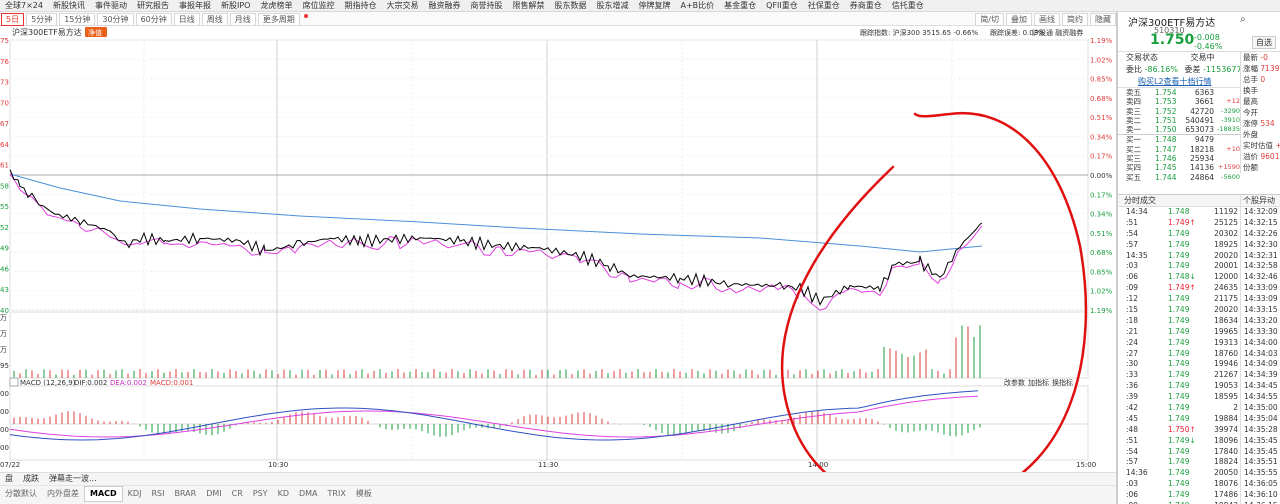 Image resolution: width=1280 pixels, height=504 pixels. What do you see at coordinates (528, 5) in the screenshot?
I see `topnav-item: 限售解禁` at bounding box center [528, 5].